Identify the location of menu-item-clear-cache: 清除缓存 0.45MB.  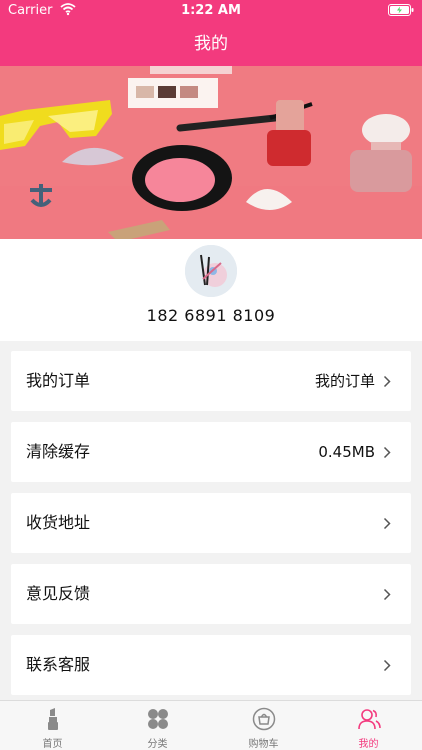
(211, 452).